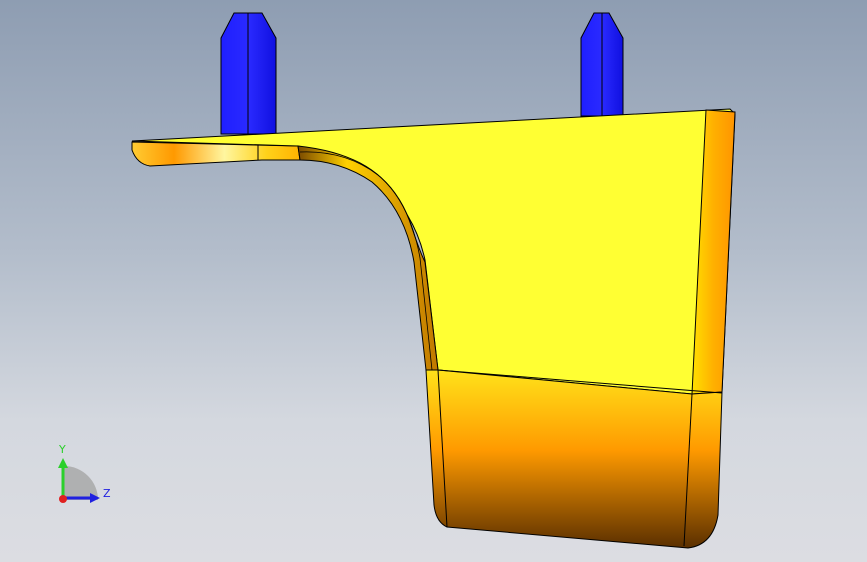 The width and height of the screenshot is (867, 562). Describe the element at coordinates (248, 73) in the screenshot. I see `left-pin` at that location.